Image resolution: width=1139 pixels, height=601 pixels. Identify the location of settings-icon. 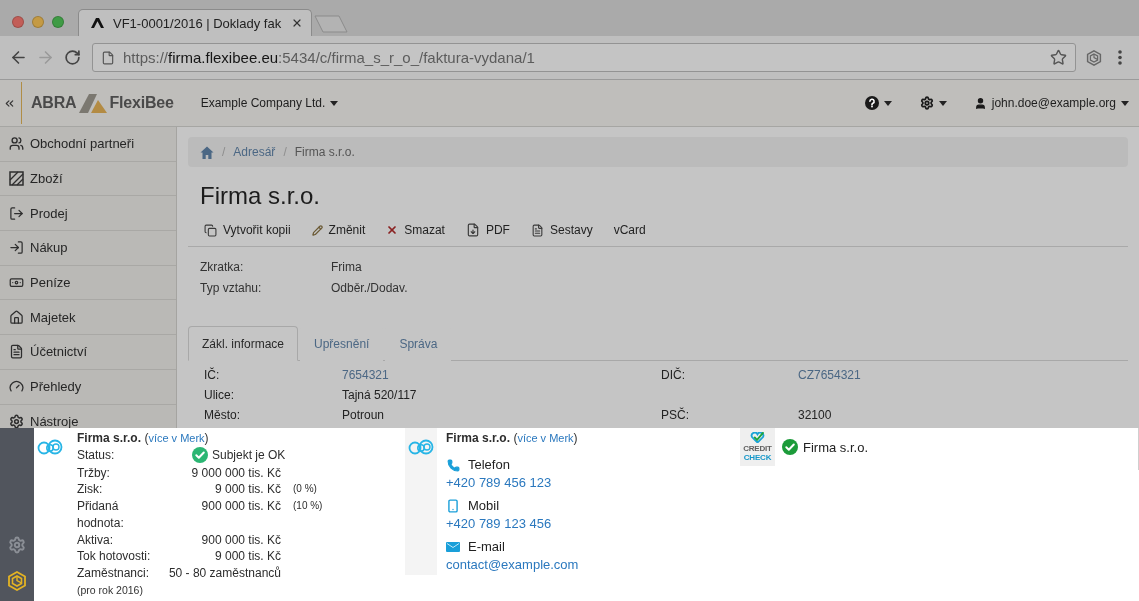
(17, 545).